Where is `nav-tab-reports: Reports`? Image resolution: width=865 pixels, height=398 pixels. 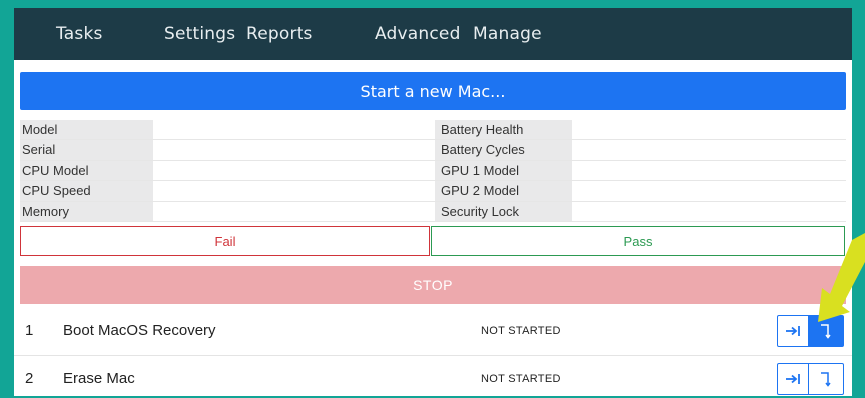
nav-tab-reports: Reports is located at coordinates (279, 34).